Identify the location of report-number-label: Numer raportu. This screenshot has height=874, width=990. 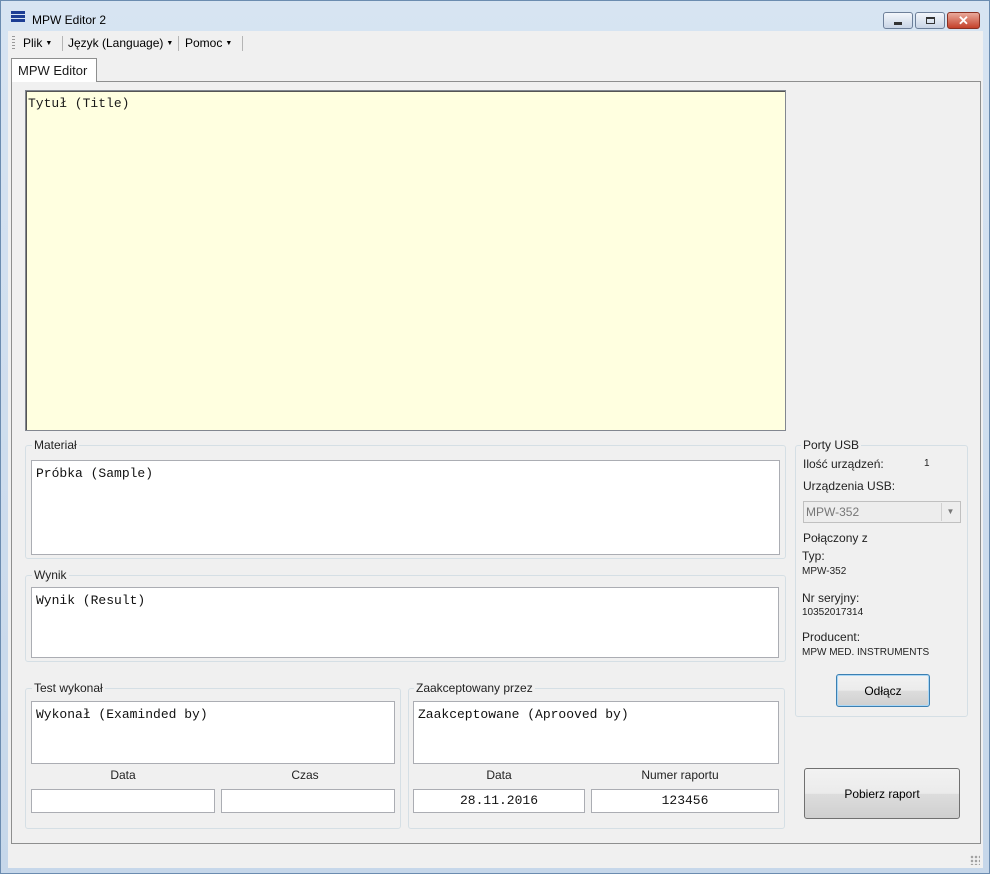
(680, 775).